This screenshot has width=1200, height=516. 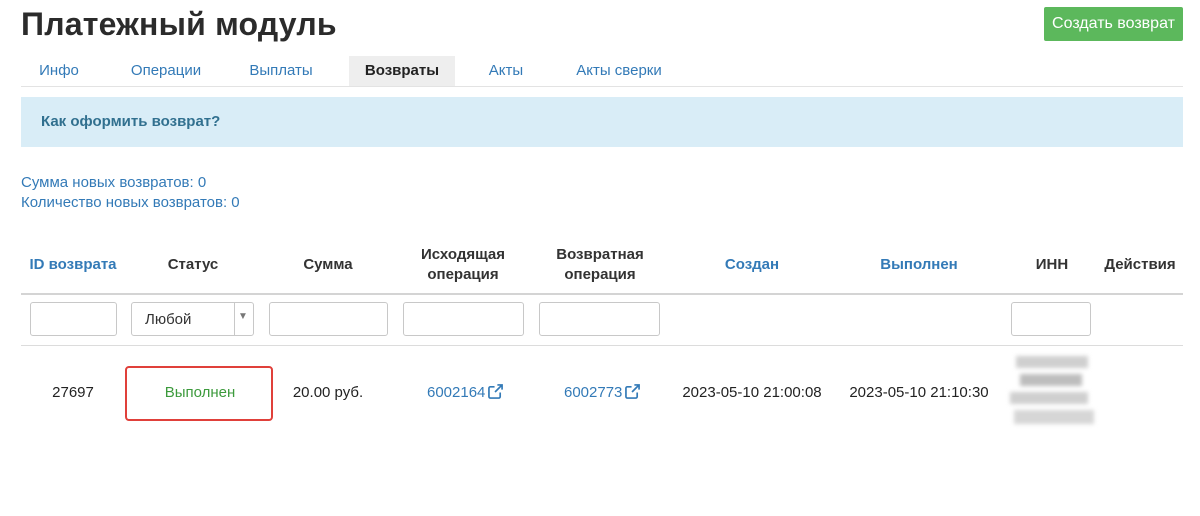 I want to click on sum-new-returns: Сумма новых возвратов: 0, so click(x=114, y=182).